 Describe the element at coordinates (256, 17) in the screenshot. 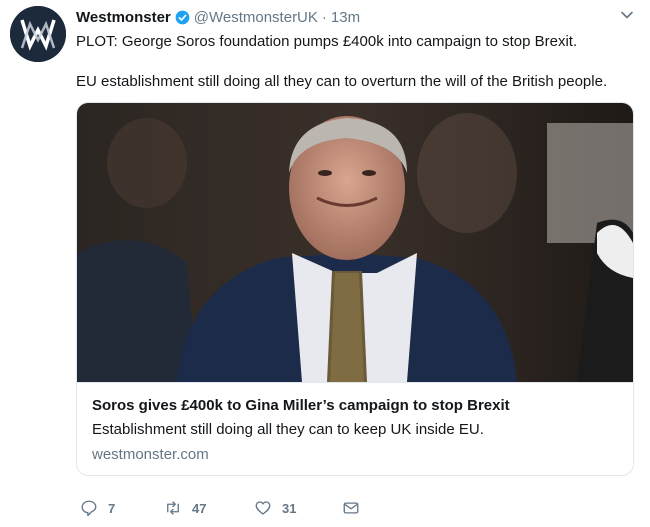

I see `user-handle: @WestmonsterUK` at that location.